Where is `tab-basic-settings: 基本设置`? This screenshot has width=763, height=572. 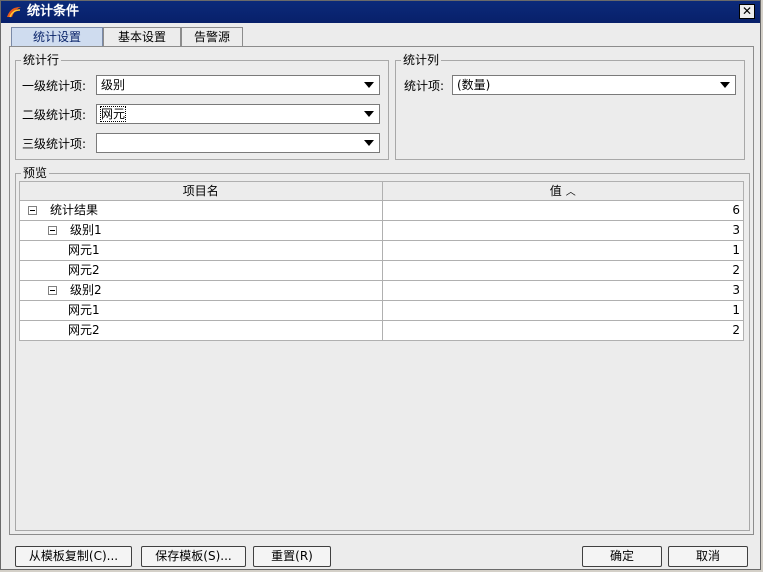 tab-basic-settings: 基本设置 is located at coordinates (142, 37).